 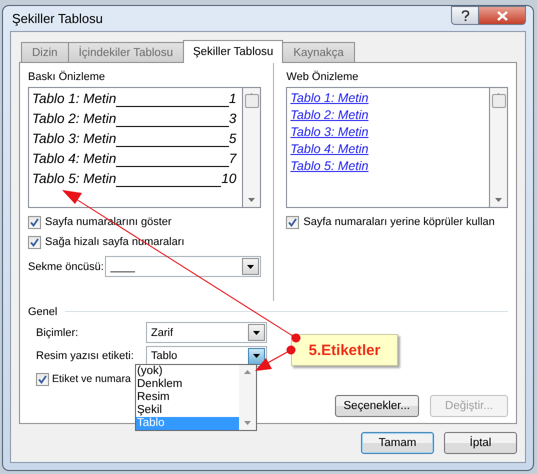 What do you see at coordinates (187, 397) in the screenshot?
I see `dropdown-option: Resim` at bounding box center [187, 397].